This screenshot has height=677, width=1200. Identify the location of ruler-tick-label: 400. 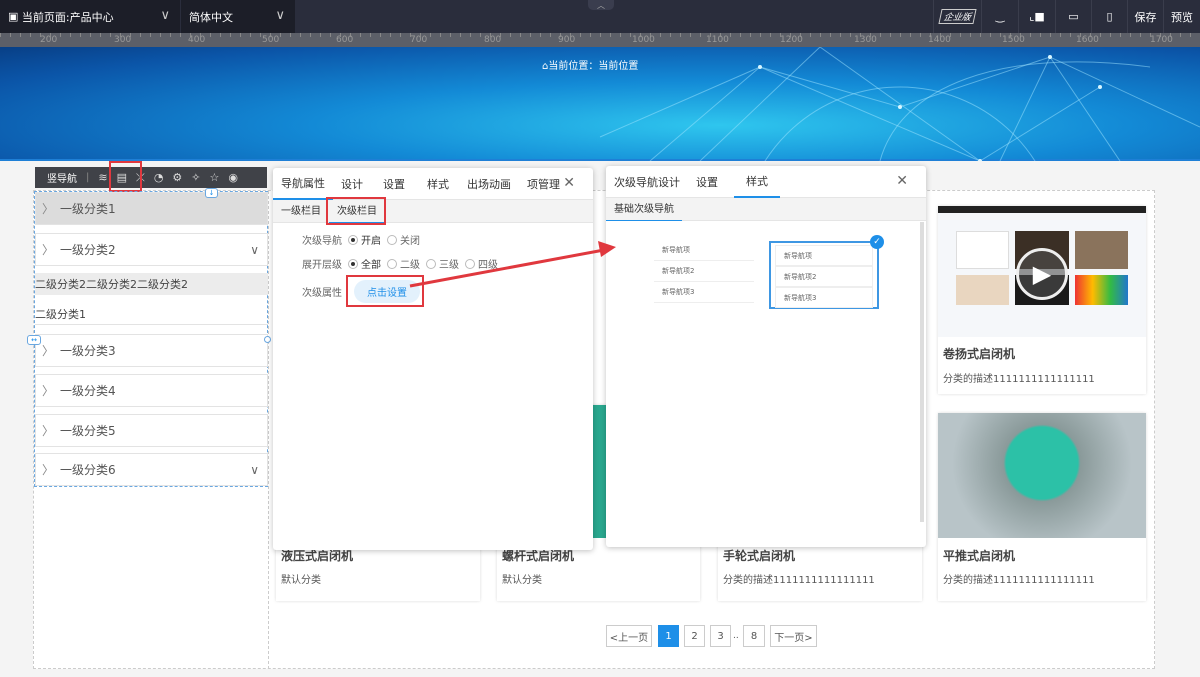
(197, 40).